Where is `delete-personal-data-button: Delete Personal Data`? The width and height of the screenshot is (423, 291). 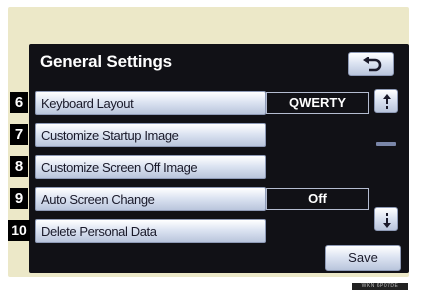 delete-personal-data-button: Delete Personal Data is located at coordinates (150, 231).